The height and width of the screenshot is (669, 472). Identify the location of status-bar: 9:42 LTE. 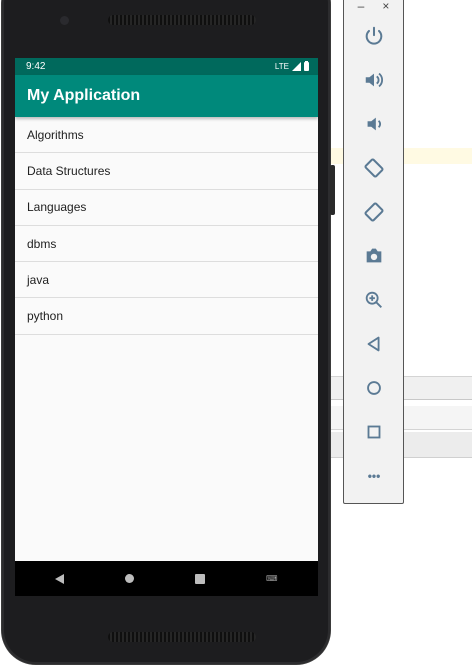
(166, 66).